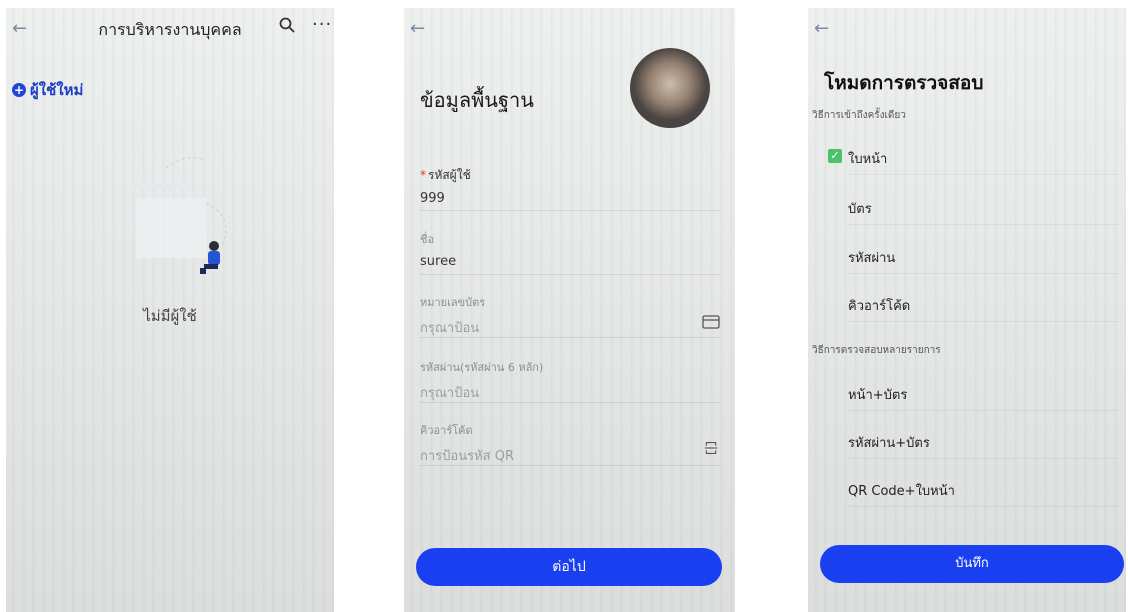  I want to click on option-qr-code: คิวอาร์โค้ด, so click(983, 308).